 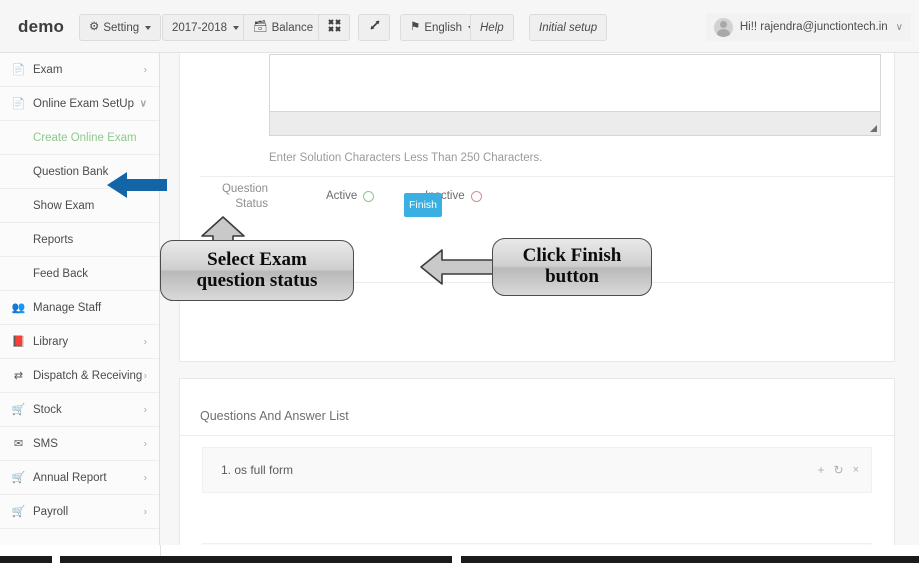 I want to click on flag-icon: ⚑, so click(x=415, y=26).